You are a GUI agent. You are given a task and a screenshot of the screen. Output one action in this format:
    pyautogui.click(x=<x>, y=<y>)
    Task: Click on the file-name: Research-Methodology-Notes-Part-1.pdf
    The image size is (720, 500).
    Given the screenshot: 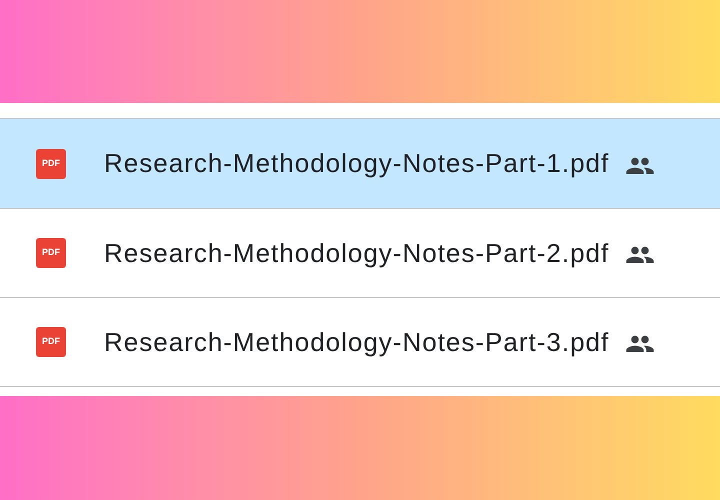 What is the action you would take?
    pyautogui.click(x=357, y=163)
    